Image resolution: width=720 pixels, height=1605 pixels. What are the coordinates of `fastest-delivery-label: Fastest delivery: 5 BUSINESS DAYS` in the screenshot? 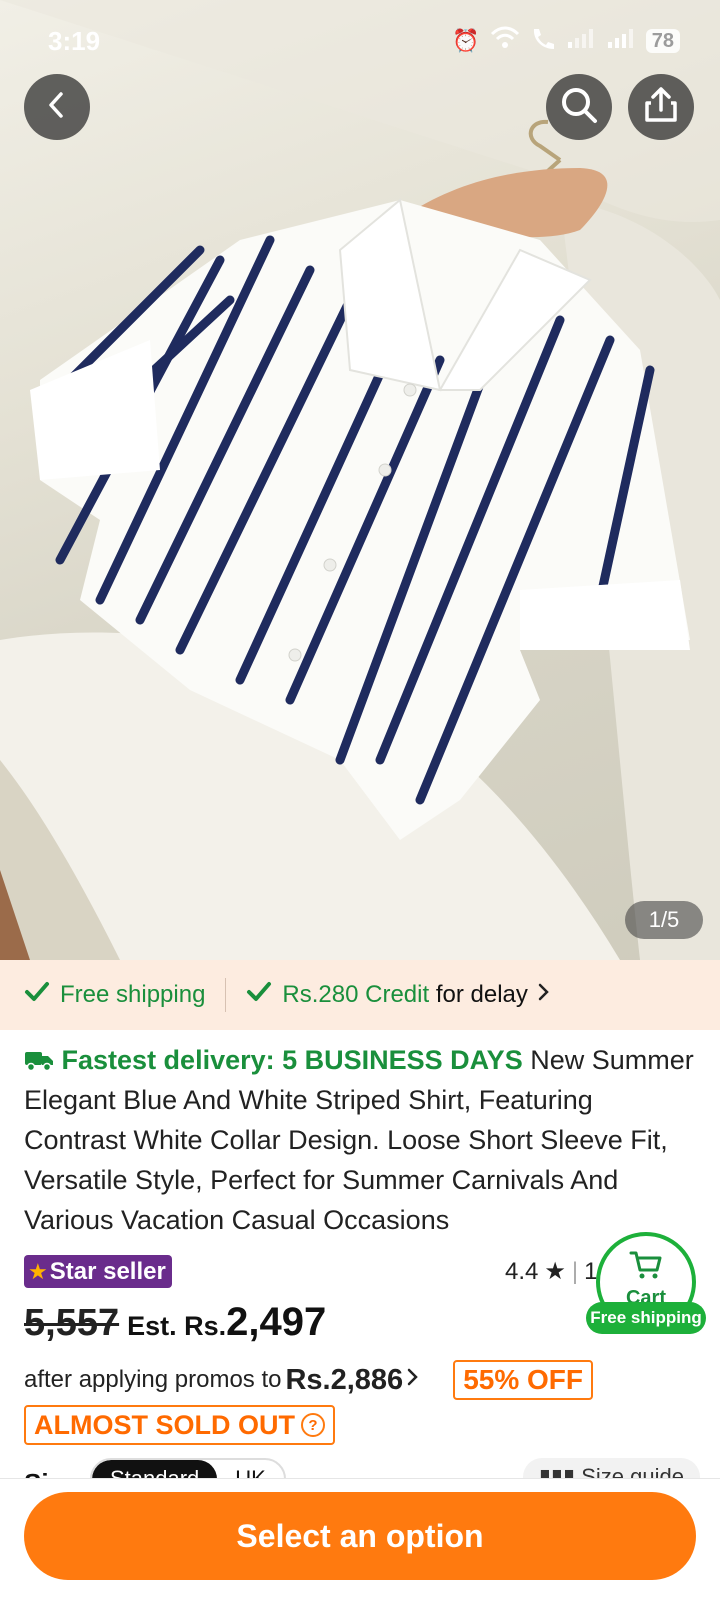 It's located at (292, 1060).